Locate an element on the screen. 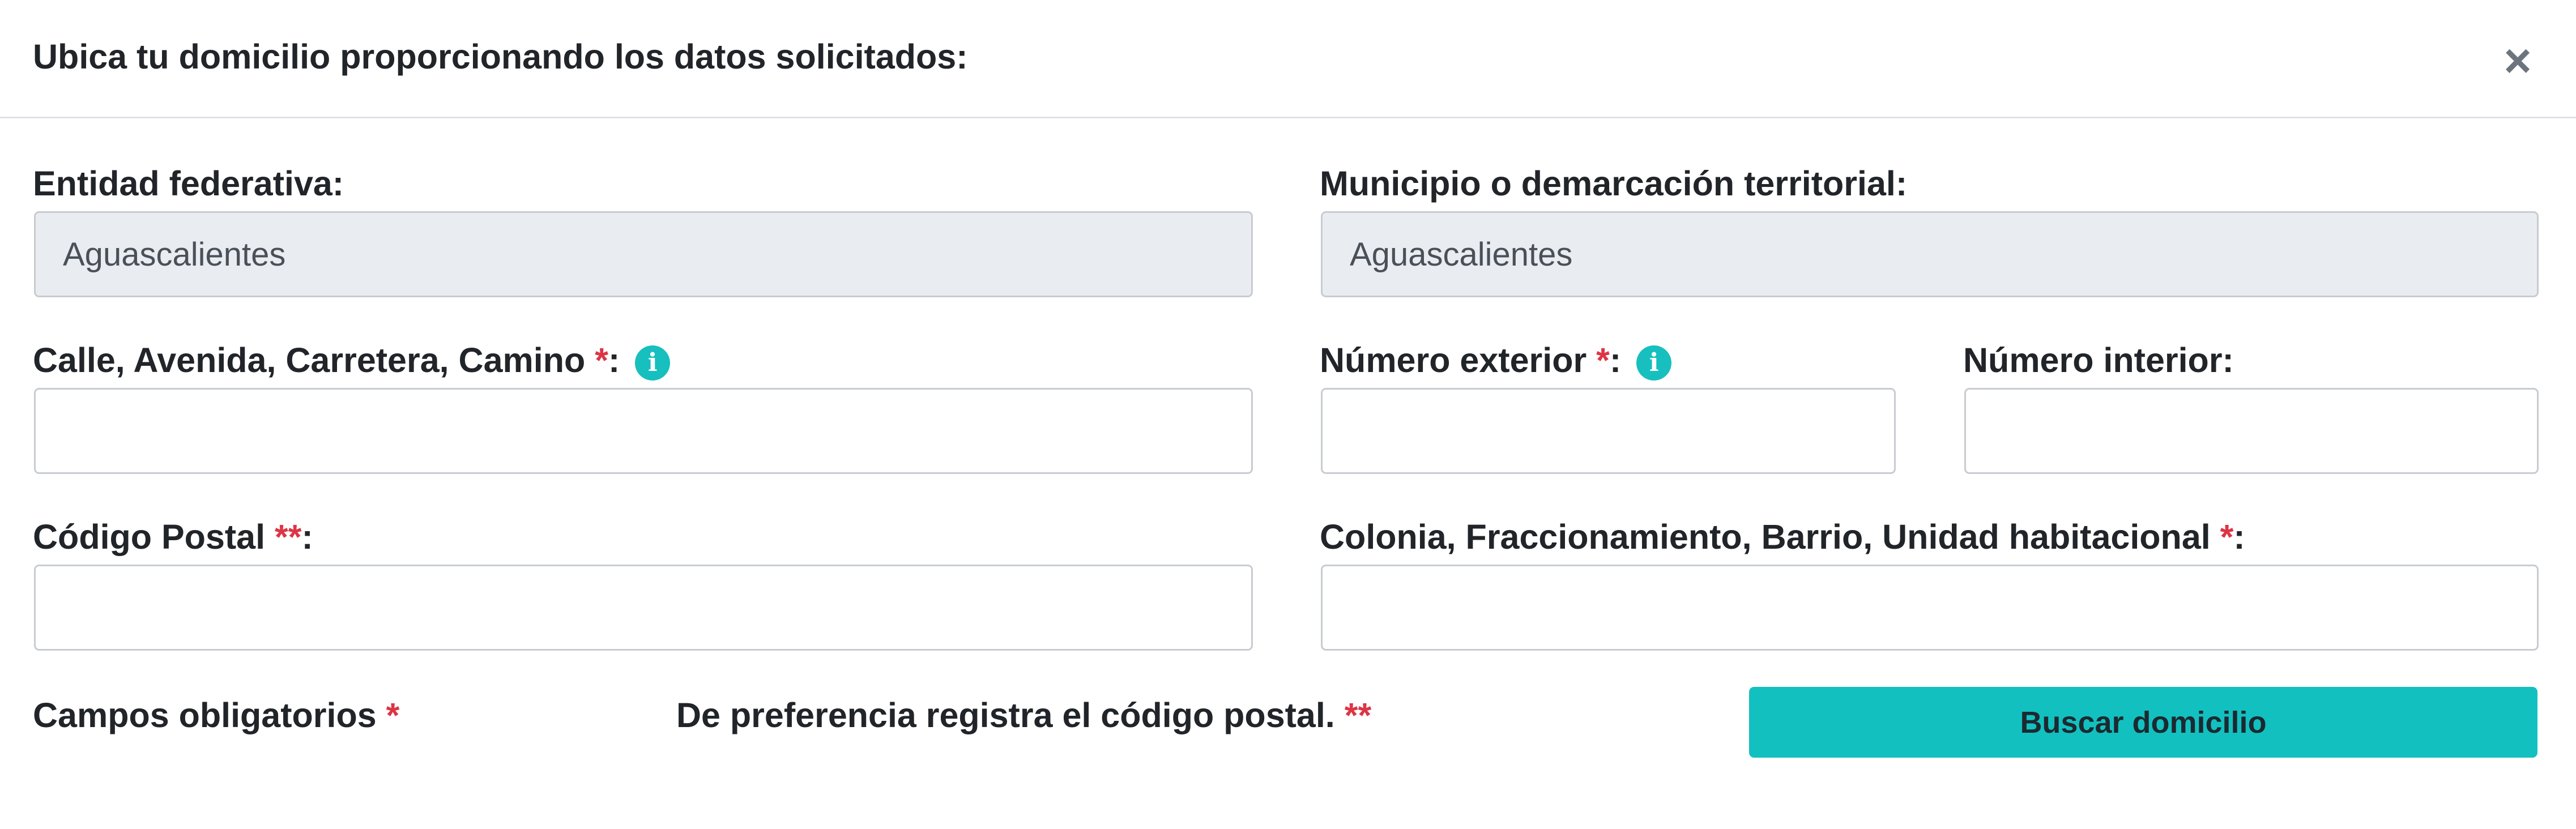 This screenshot has width=2576, height=829. calle-label-text: Calle, Avenida, Carretera, Camino is located at coordinates (309, 360).